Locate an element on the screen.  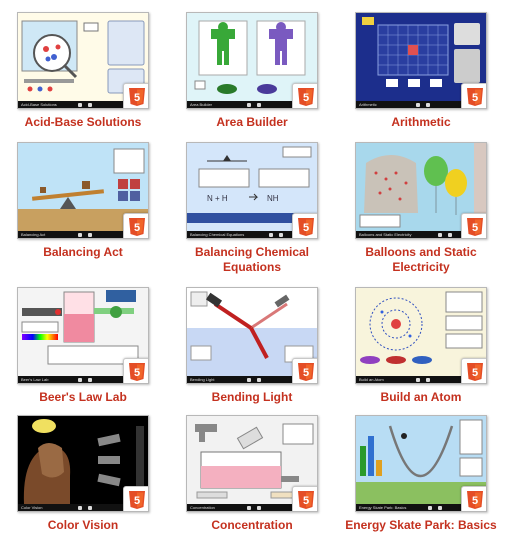
sim-footer-label: Acid-Base Solutions is located at coordinates (39, 104).